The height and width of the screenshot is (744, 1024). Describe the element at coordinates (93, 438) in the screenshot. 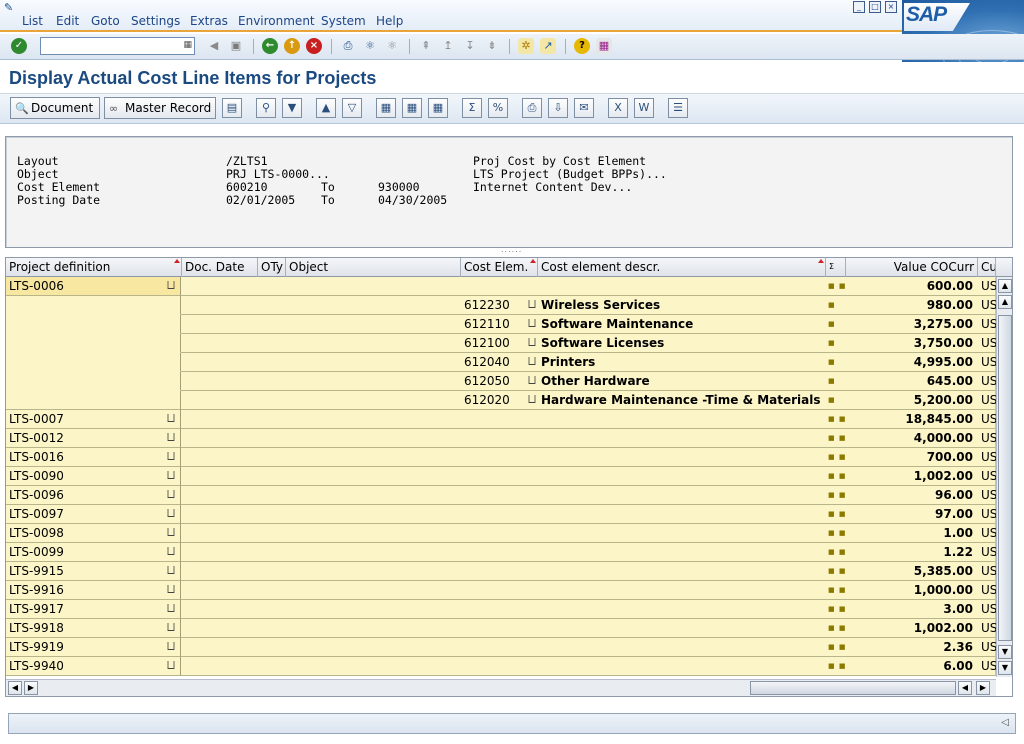

I see `project-definition-cell: LTS-0012 ⨆` at that location.